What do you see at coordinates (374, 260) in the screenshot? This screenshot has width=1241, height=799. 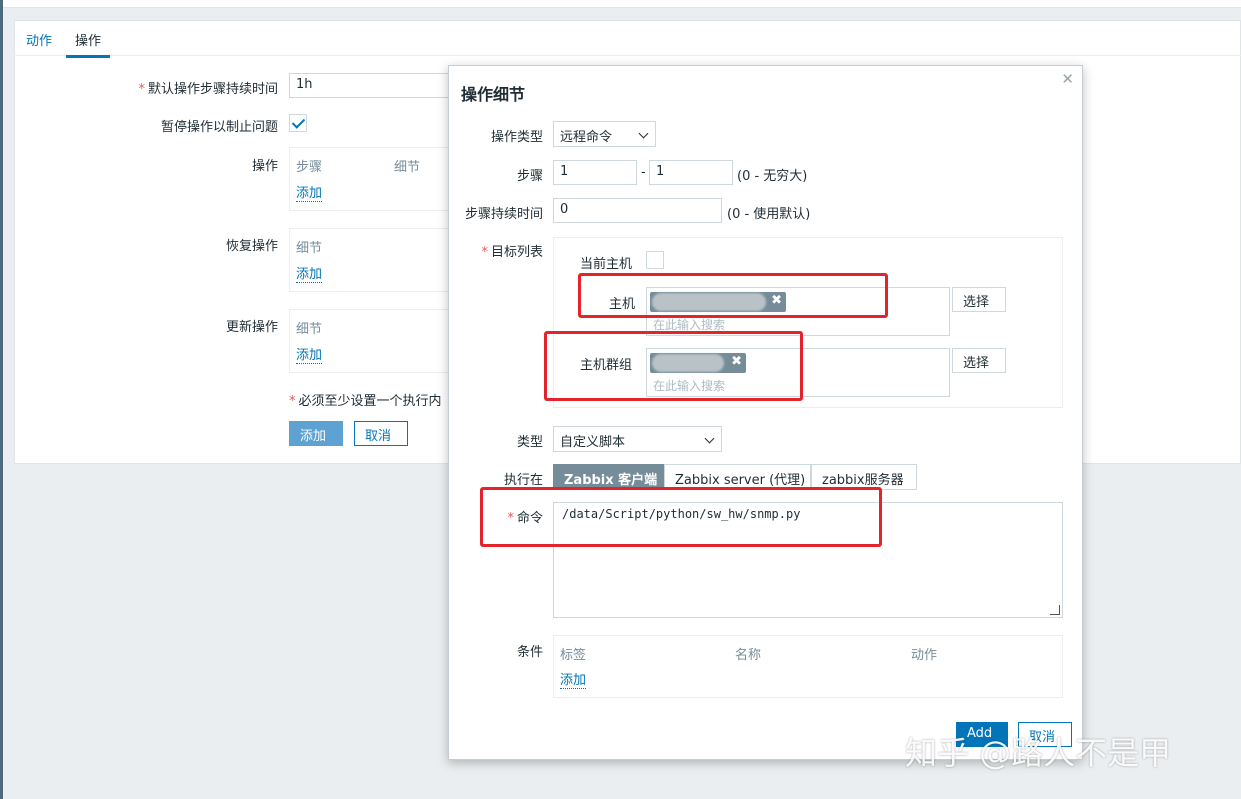 I see `recovery-table: 细节 添加` at bounding box center [374, 260].